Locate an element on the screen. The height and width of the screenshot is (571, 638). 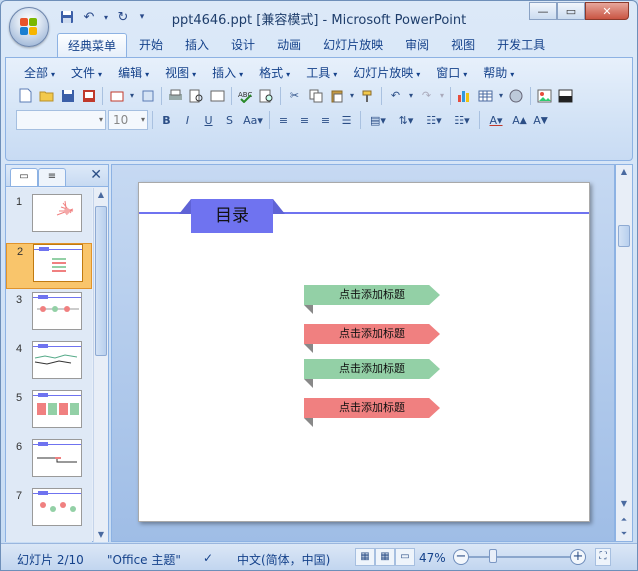
language-indicator: 中文(简体，中国) is located at coordinates (283, 559).